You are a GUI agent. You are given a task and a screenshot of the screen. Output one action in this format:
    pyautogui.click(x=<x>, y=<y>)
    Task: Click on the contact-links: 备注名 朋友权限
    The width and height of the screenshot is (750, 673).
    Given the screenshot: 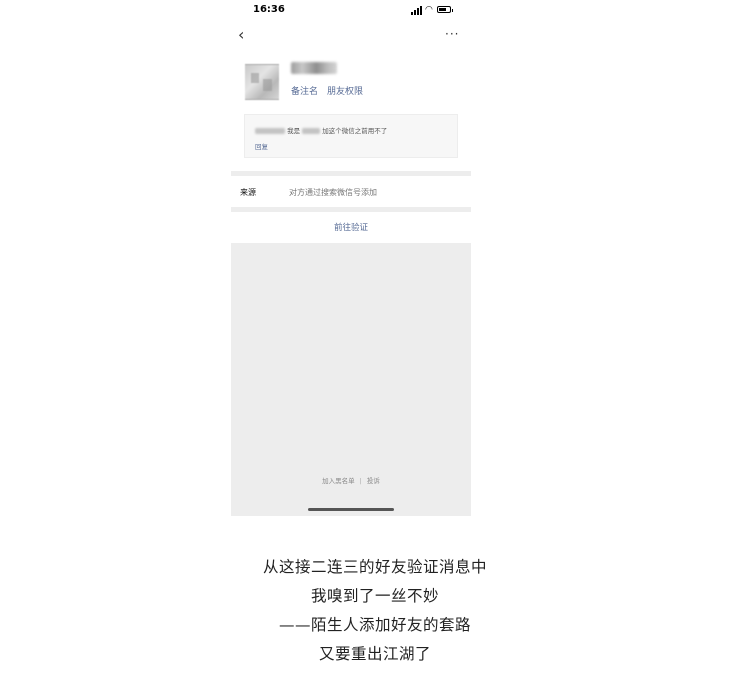 What is the action you would take?
    pyautogui.click(x=327, y=90)
    